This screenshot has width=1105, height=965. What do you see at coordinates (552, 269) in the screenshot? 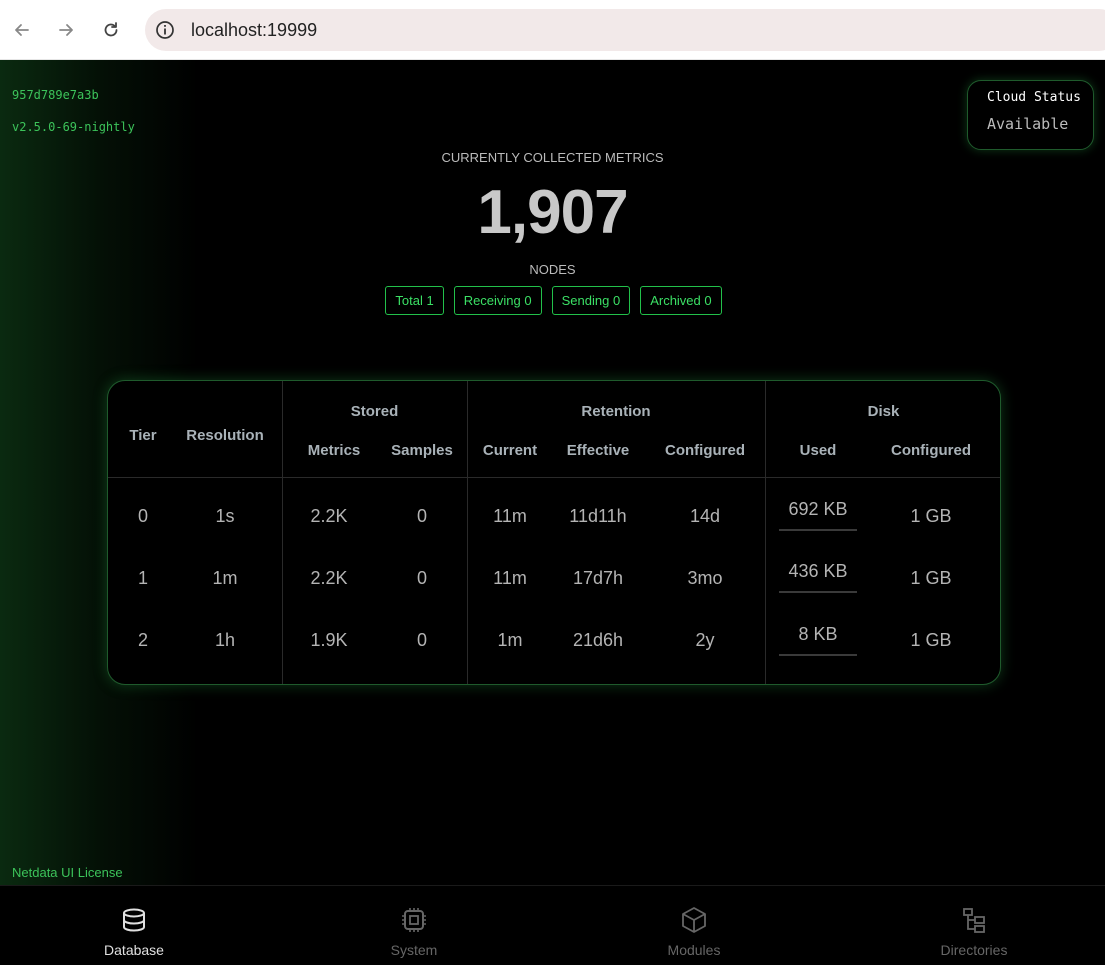
I see `nodes-label: NODES` at bounding box center [552, 269].